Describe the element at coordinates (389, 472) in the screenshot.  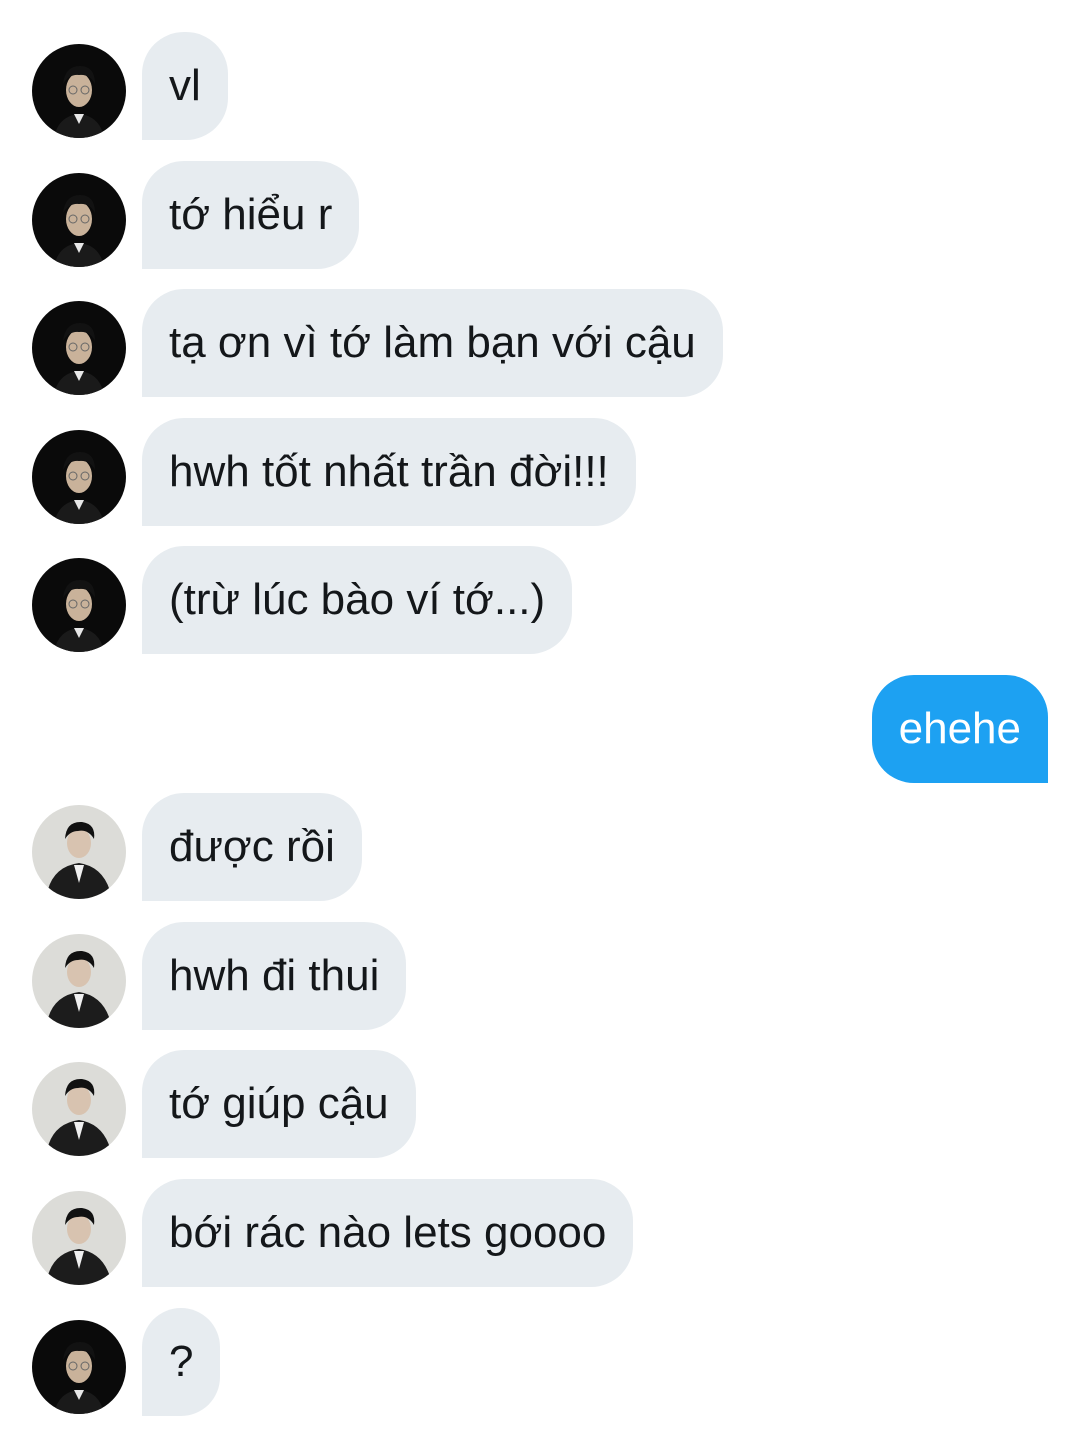
I see `message-bubble-incoming: hwh tốt nhất trần đời!!!` at that location.